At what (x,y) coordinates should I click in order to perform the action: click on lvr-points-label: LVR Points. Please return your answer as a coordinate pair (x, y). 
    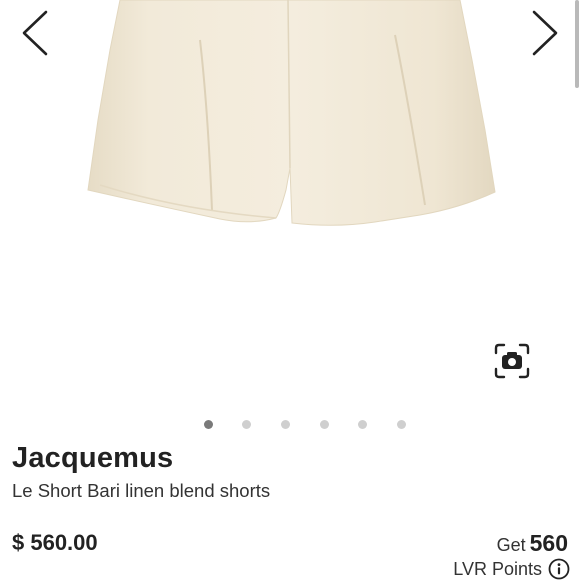
    Looking at the image, I should click on (497, 568).